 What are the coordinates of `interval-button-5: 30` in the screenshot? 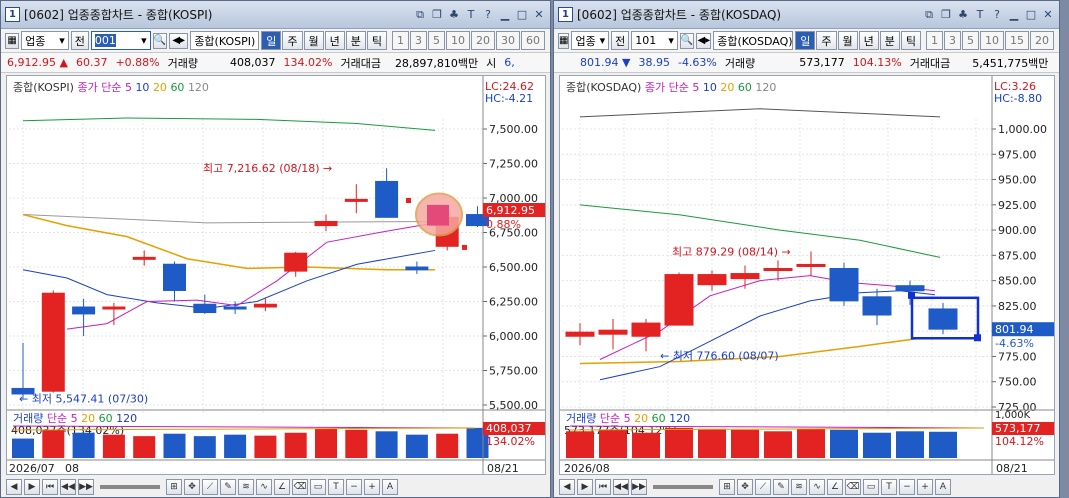 It's located at (508, 40).